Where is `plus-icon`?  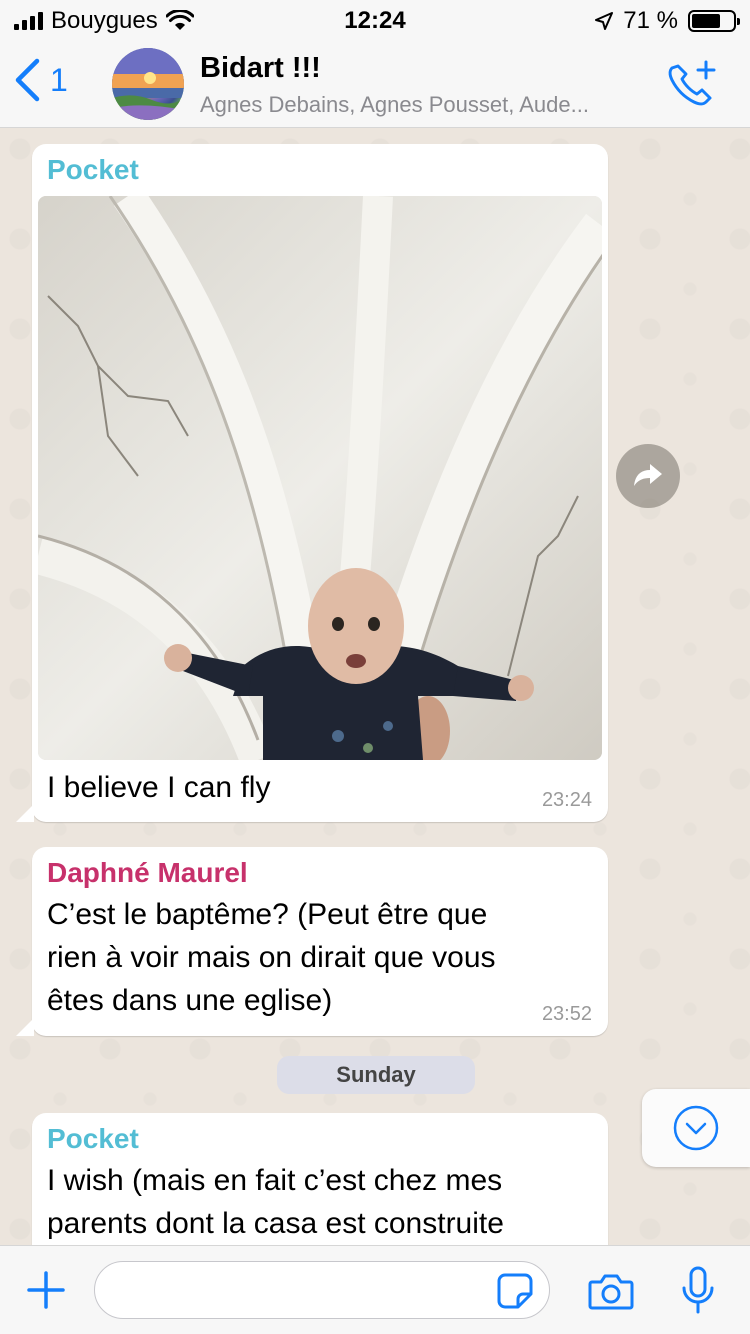 plus-icon is located at coordinates (46, 1290).